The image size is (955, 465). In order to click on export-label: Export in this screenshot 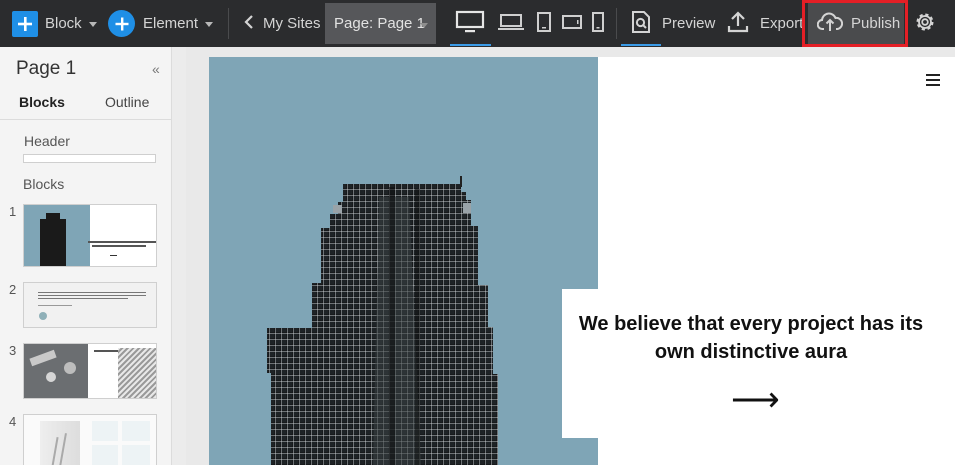, I will do `click(782, 23)`.